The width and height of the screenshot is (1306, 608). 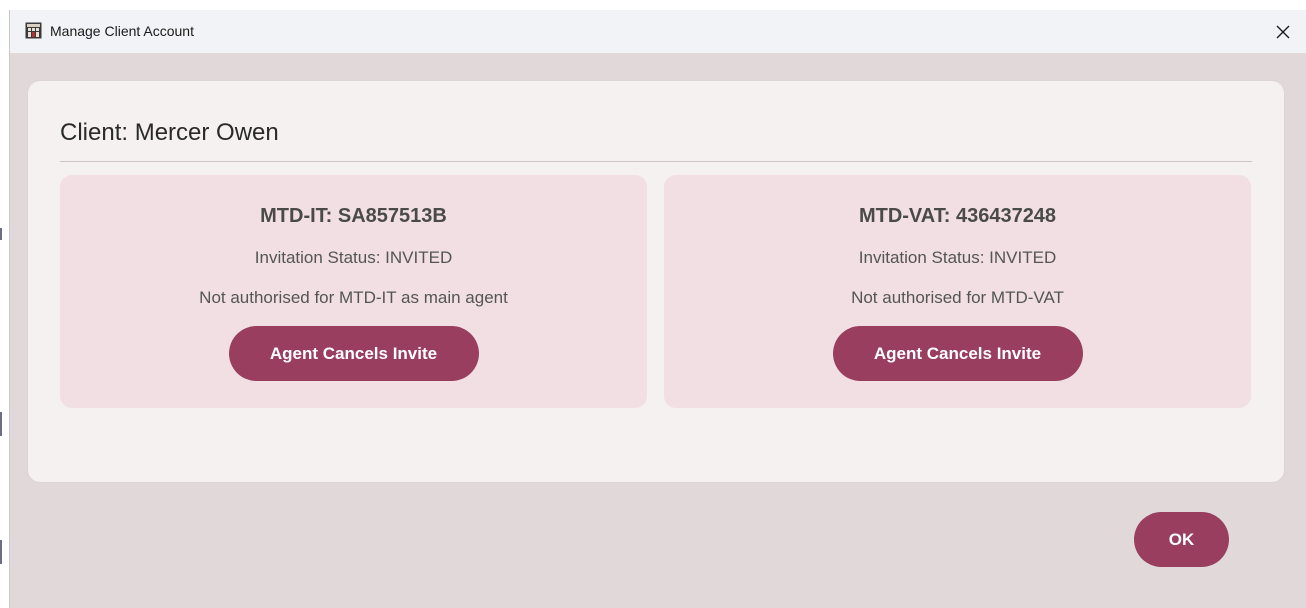 I want to click on authorisation-status: Not authorised for MTD-IT as main agent, so click(x=353, y=297).